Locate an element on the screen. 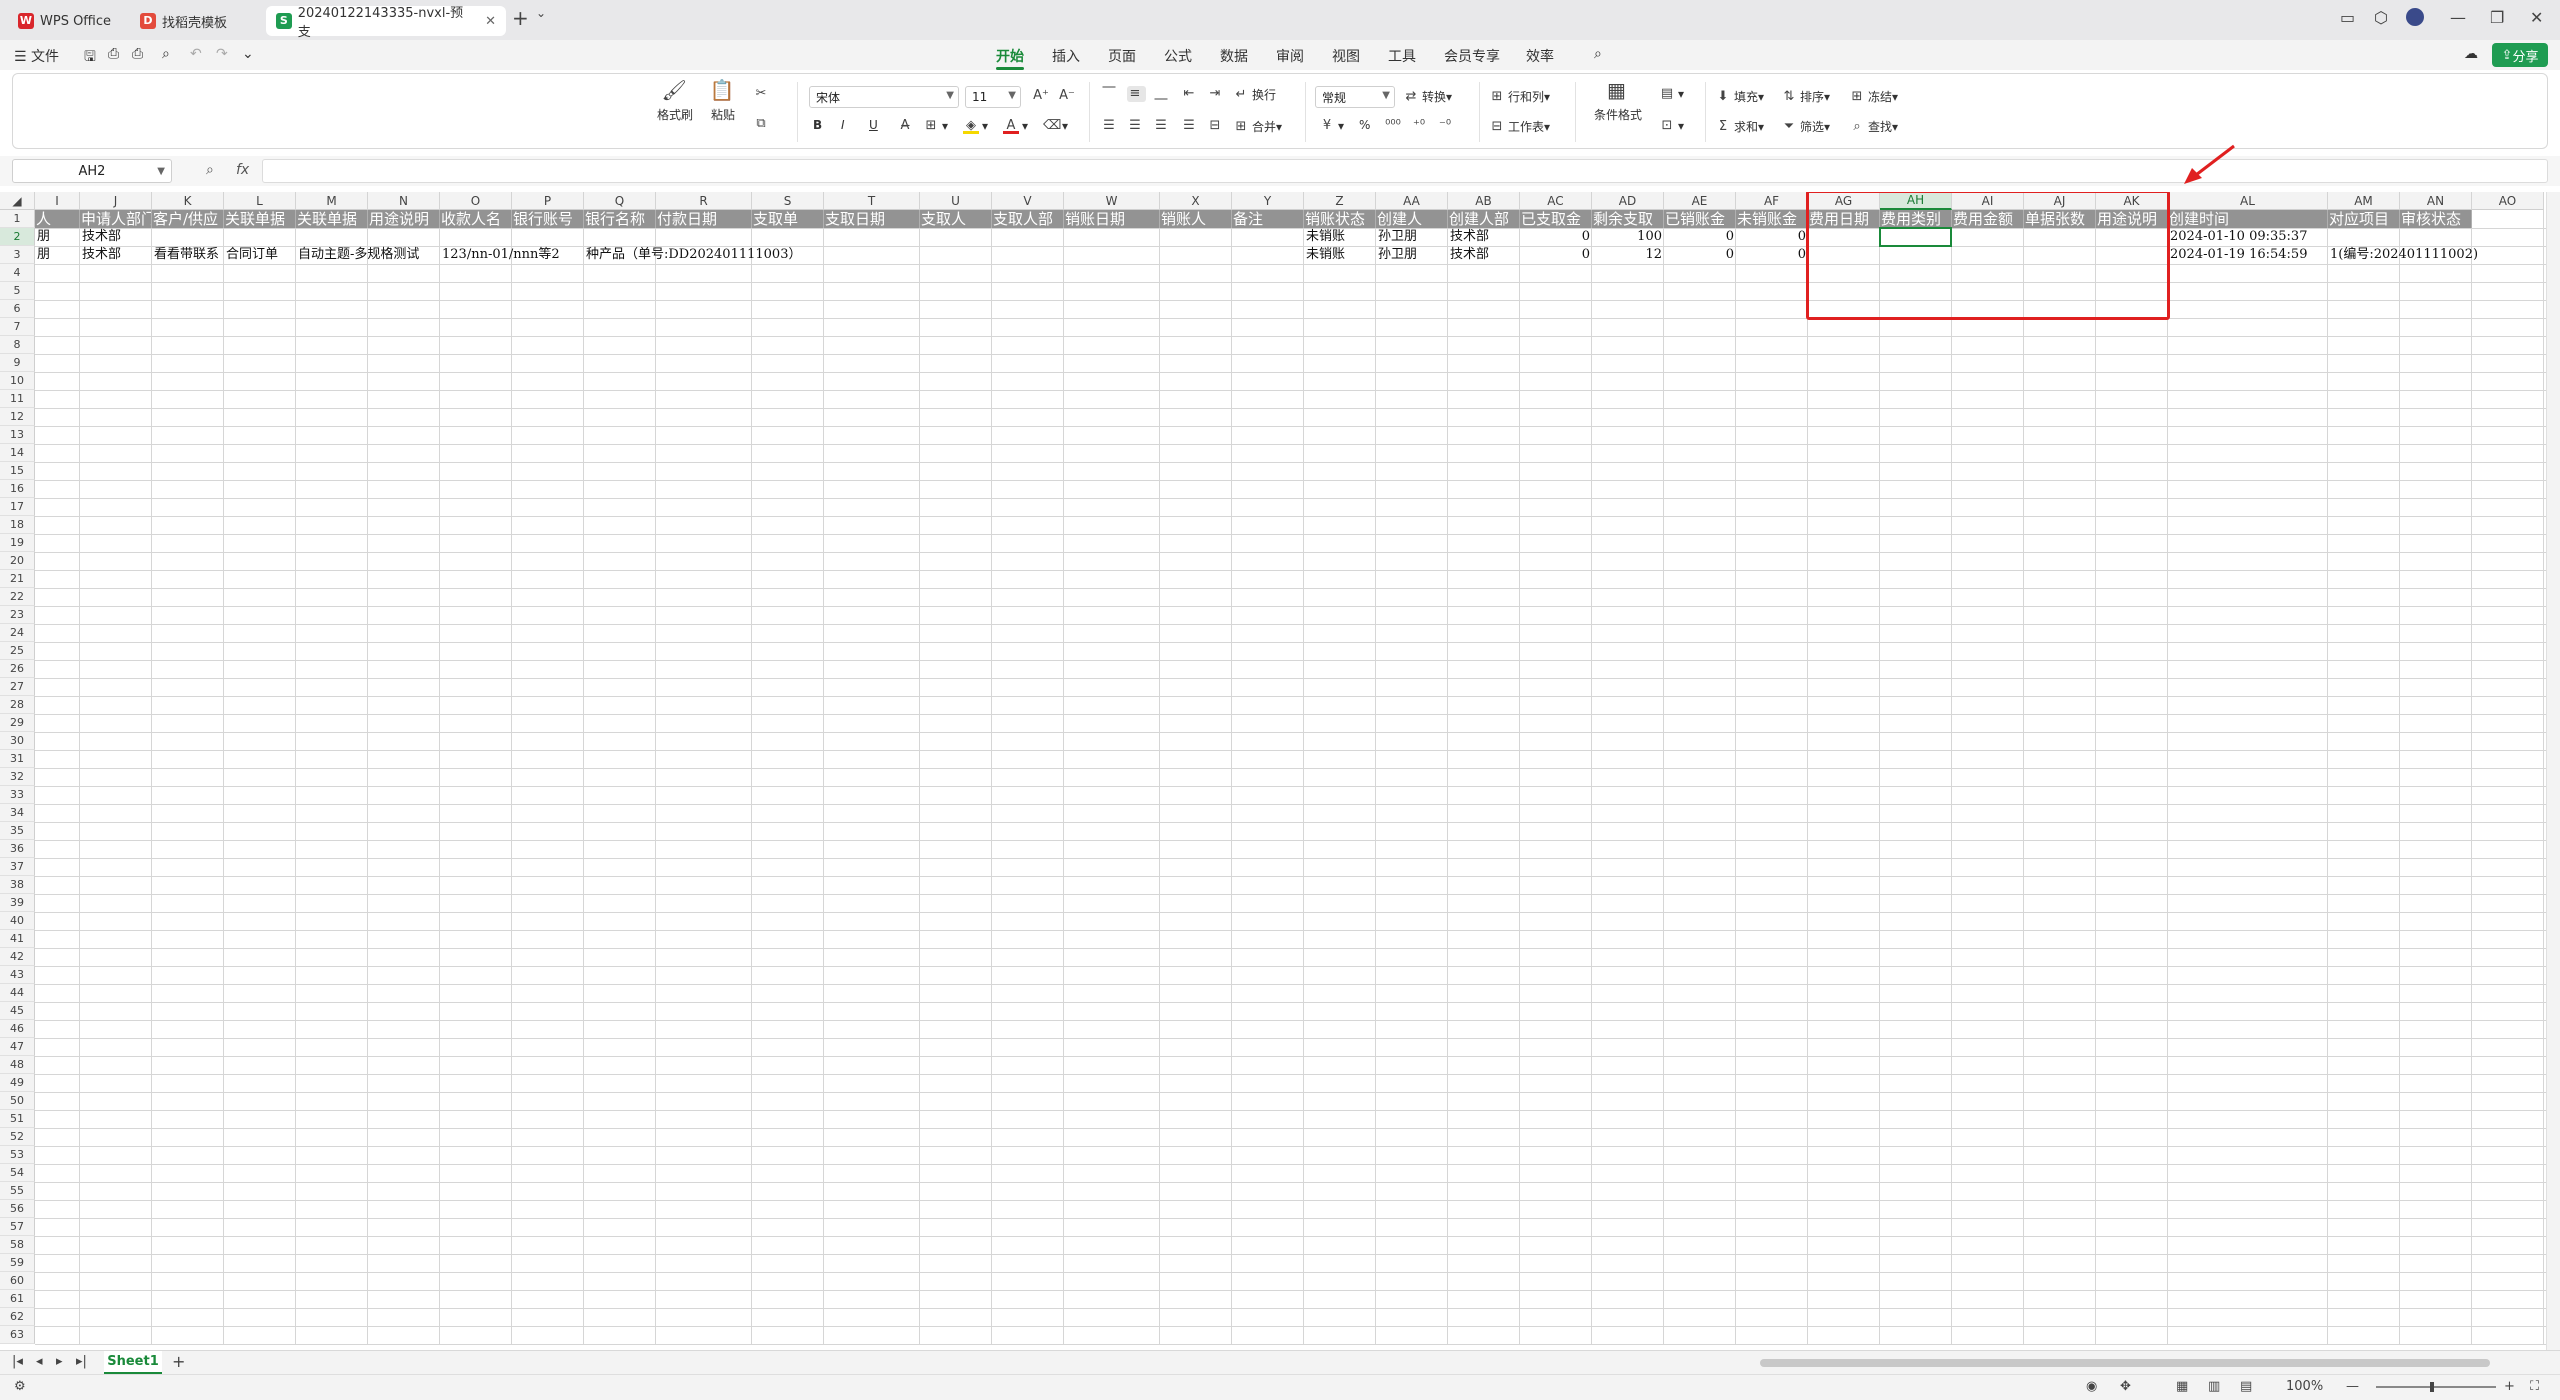 This screenshot has height=1400, width=2560. underline-button: U is located at coordinates (873, 125).